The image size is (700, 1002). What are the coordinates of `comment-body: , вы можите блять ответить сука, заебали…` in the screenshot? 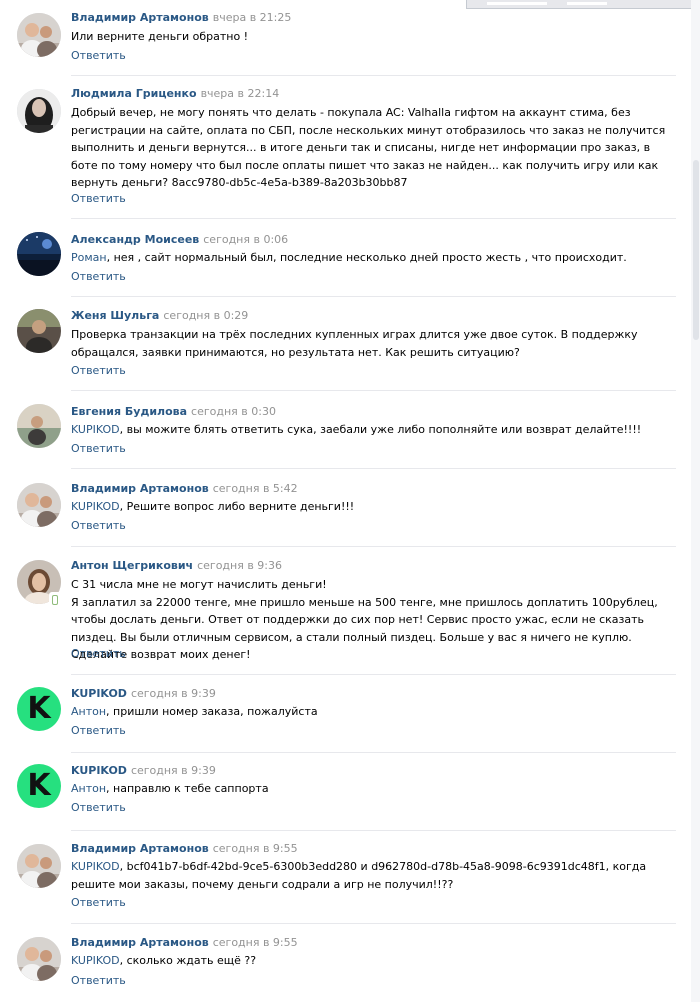 It's located at (380, 429).